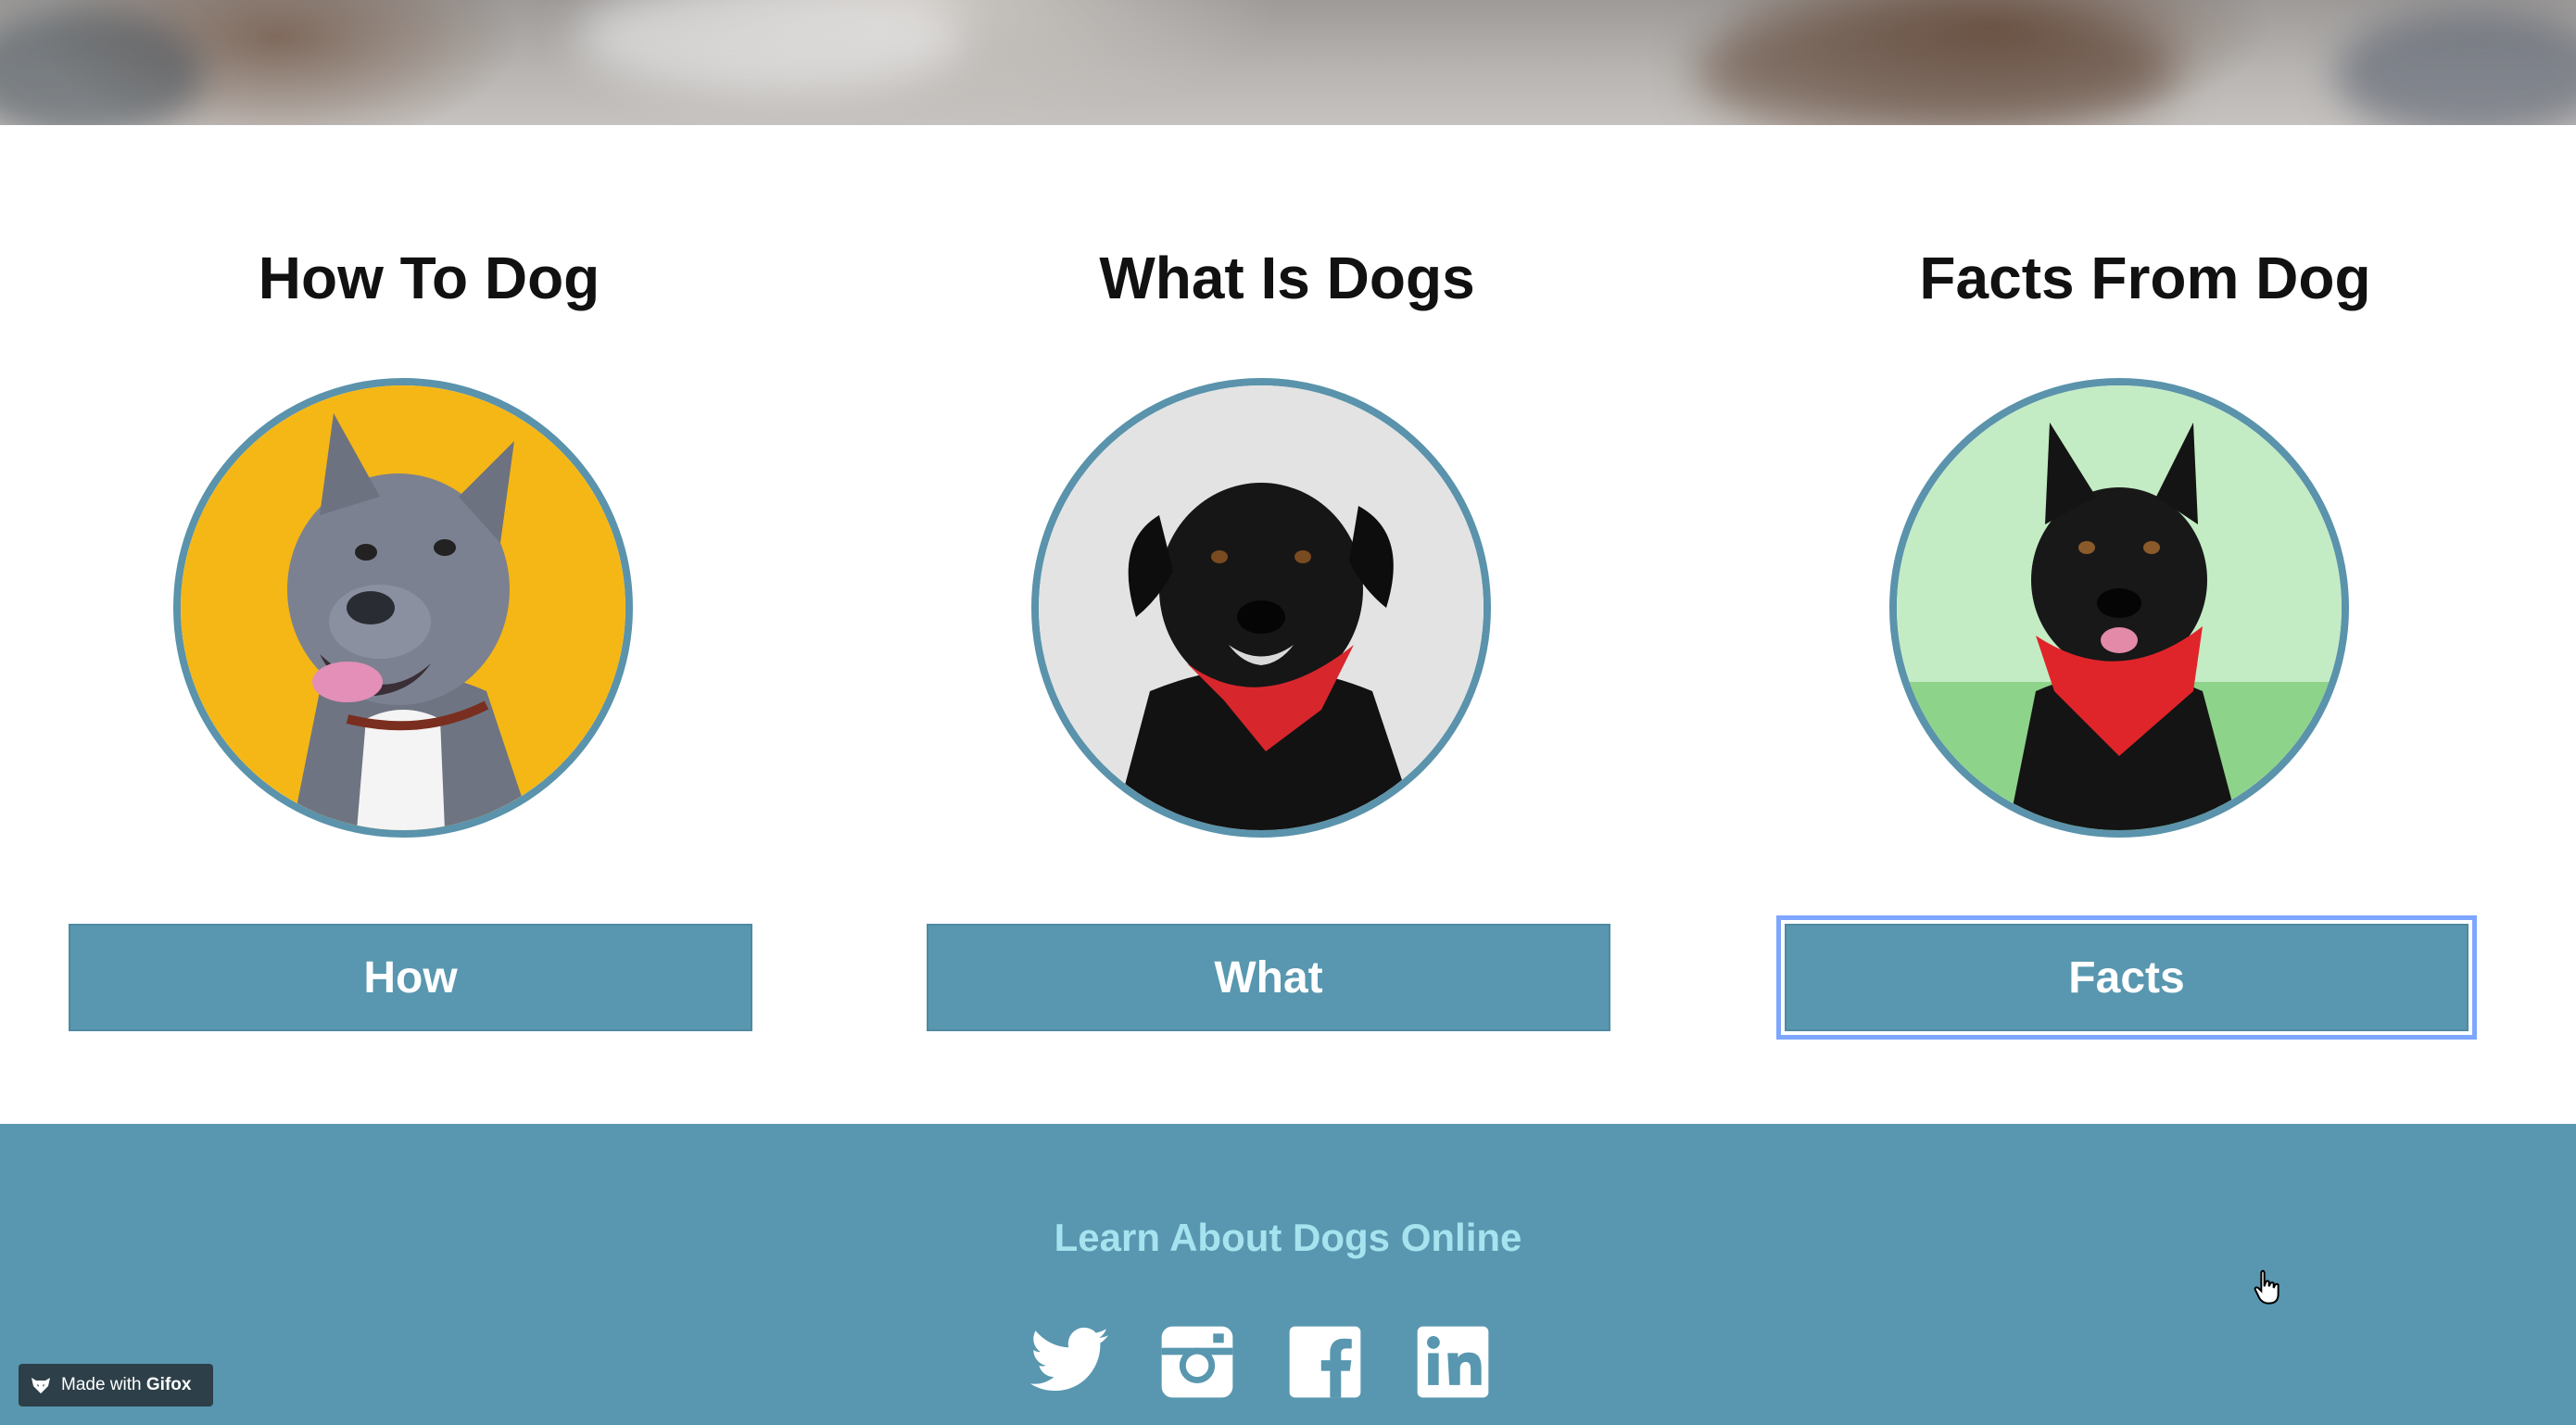 The image size is (2576, 1425). Describe the element at coordinates (1261, 1362) in the screenshot. I see `social-links` at that location.